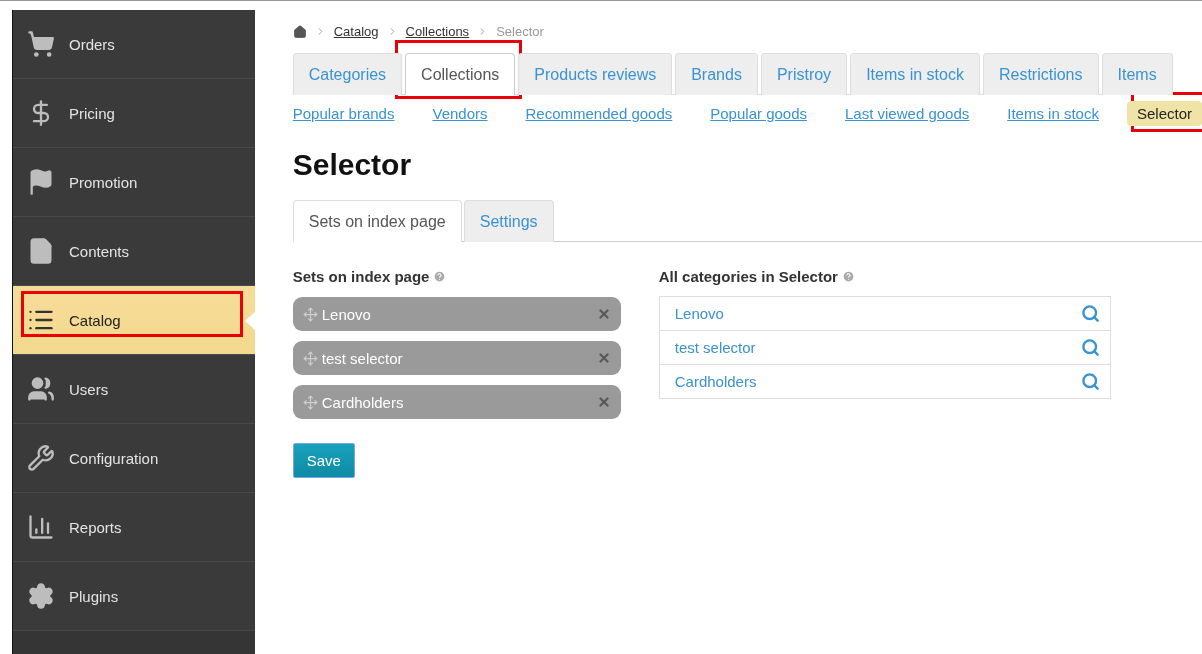 The width and height of the screenshot is (1202, 654). I want to click on breadcrumb-text: Selector, so click(520, 31).